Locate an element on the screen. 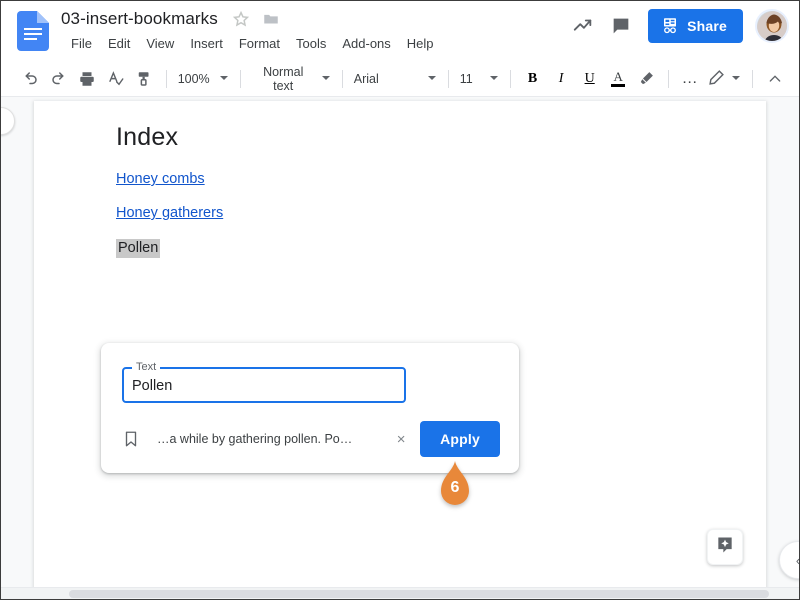  docs-file-icon is located at coordinates (33, 31).